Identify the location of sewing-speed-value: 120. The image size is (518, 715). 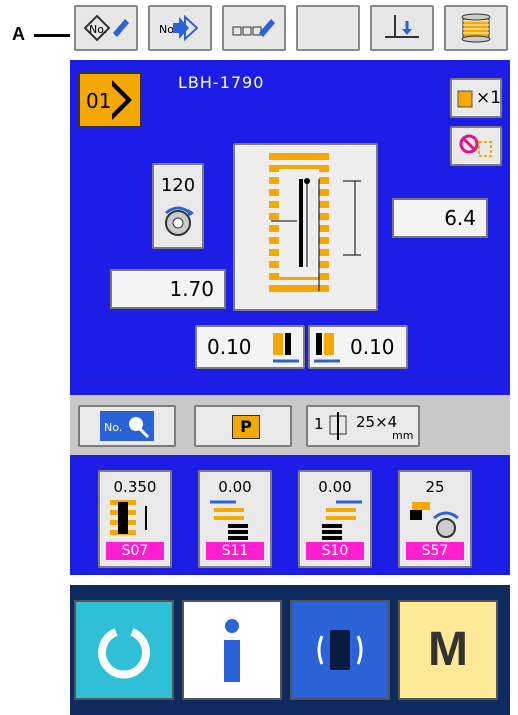
(178, 185).